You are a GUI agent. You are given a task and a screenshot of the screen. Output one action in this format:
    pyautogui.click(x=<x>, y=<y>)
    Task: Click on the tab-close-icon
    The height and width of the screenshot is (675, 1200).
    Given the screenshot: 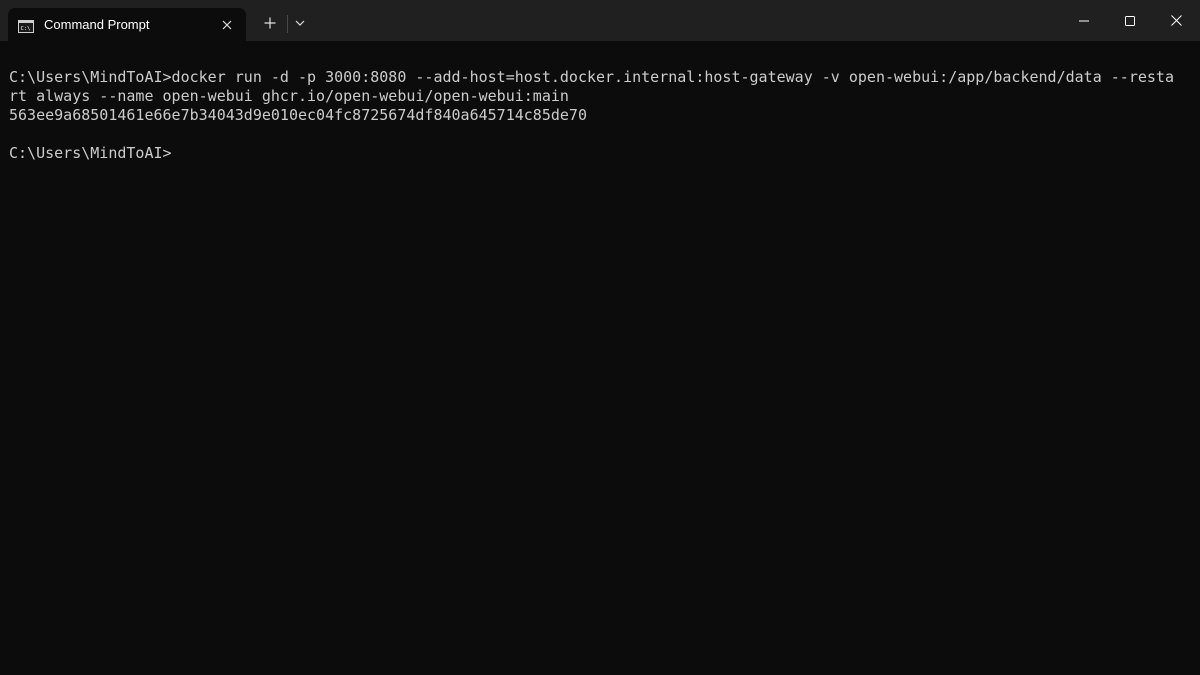 What is the action you would take?
    pyautogui.click(x=227, y=25)
    